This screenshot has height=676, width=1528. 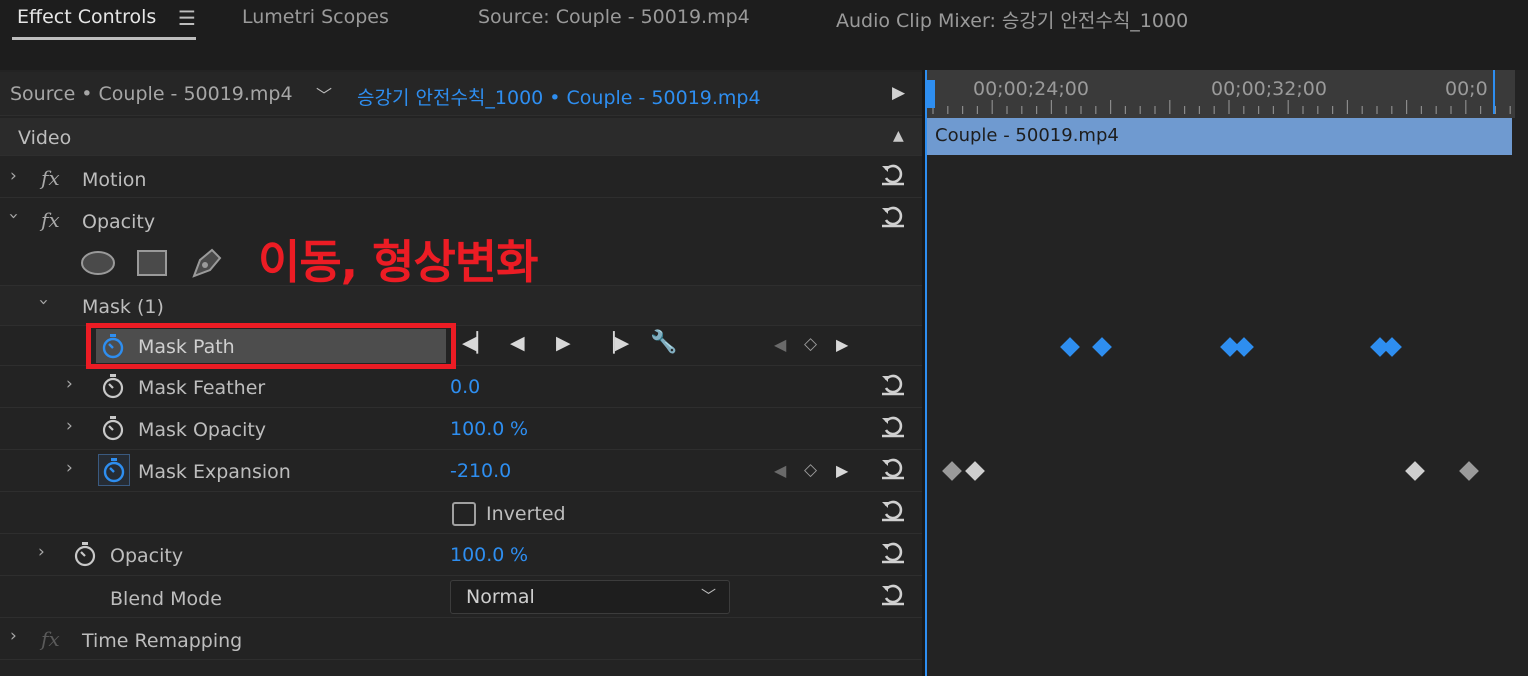 What do you see at coordinates (477, 555) in the screenshot?
I see `opacity-value: 100.0` at bounding box center [477, 555].